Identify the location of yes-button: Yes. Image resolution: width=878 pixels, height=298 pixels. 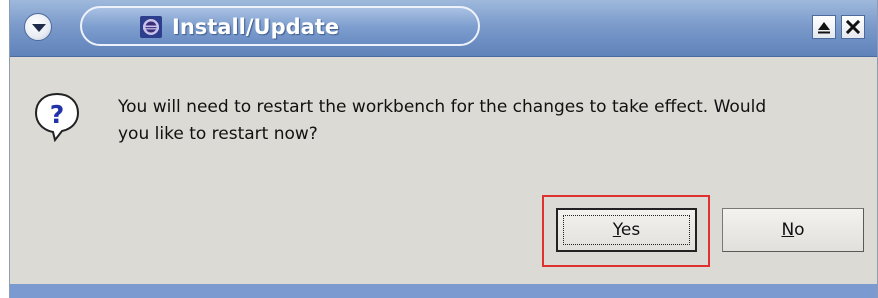
(626, 230).